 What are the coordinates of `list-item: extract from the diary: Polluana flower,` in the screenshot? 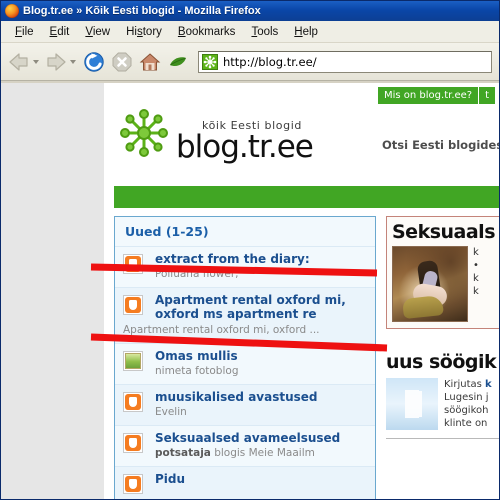 It's located at (245, 266).